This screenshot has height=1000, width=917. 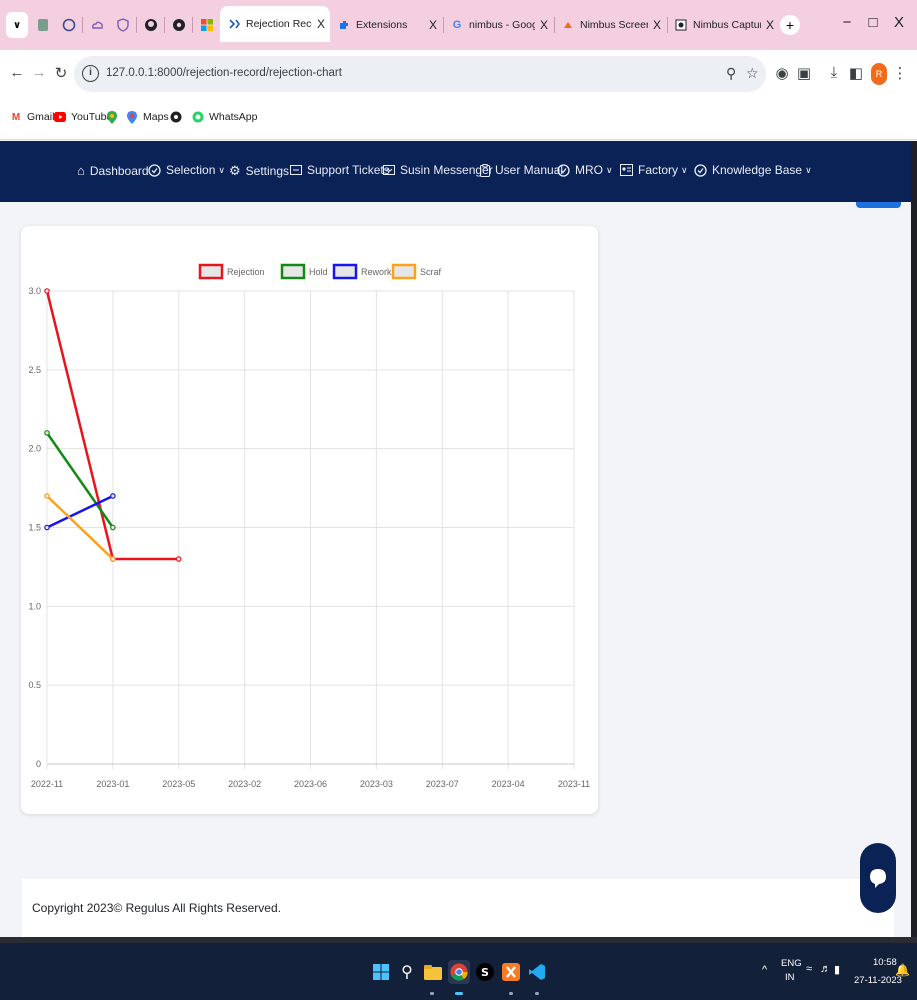 I want to click on x-tick-label: 2023-11, so click(x=574, y=784).